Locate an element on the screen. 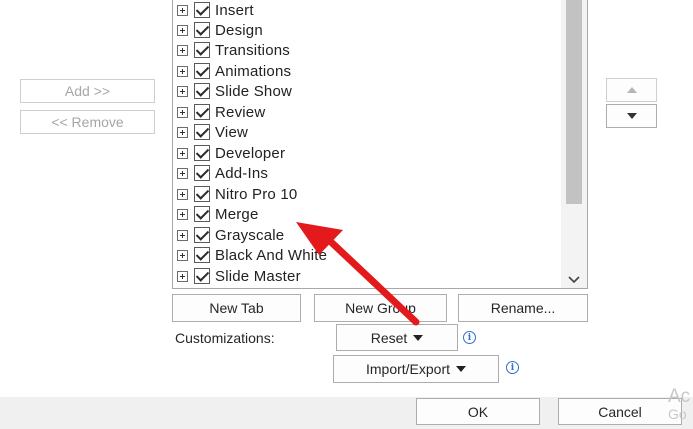  new-group-button: New Group is located at coordinates (380, 308).